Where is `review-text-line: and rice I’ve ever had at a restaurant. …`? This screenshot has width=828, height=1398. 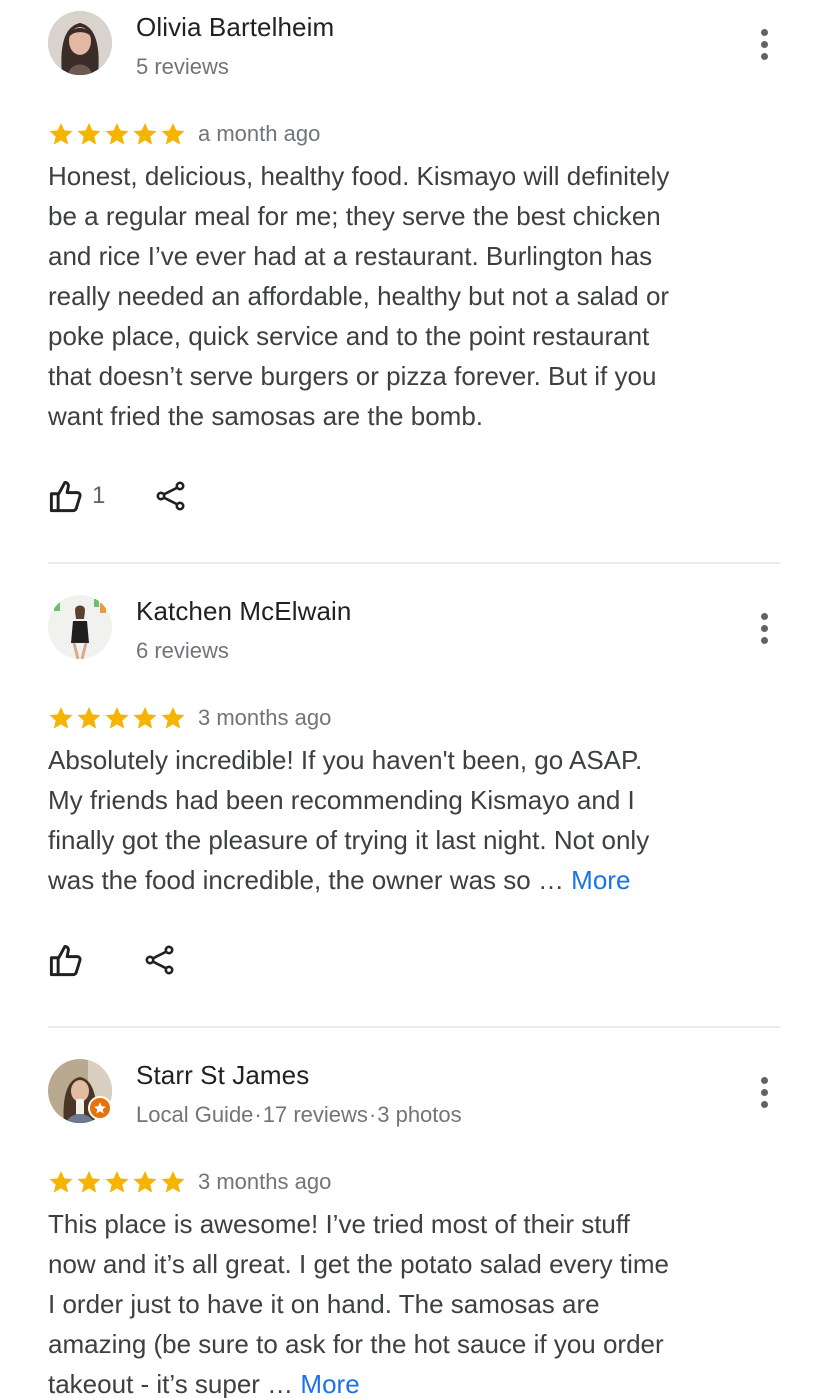 review-text-line: and rice I’ve ever had at a restaurant. … is located at coordinates (350, 256).